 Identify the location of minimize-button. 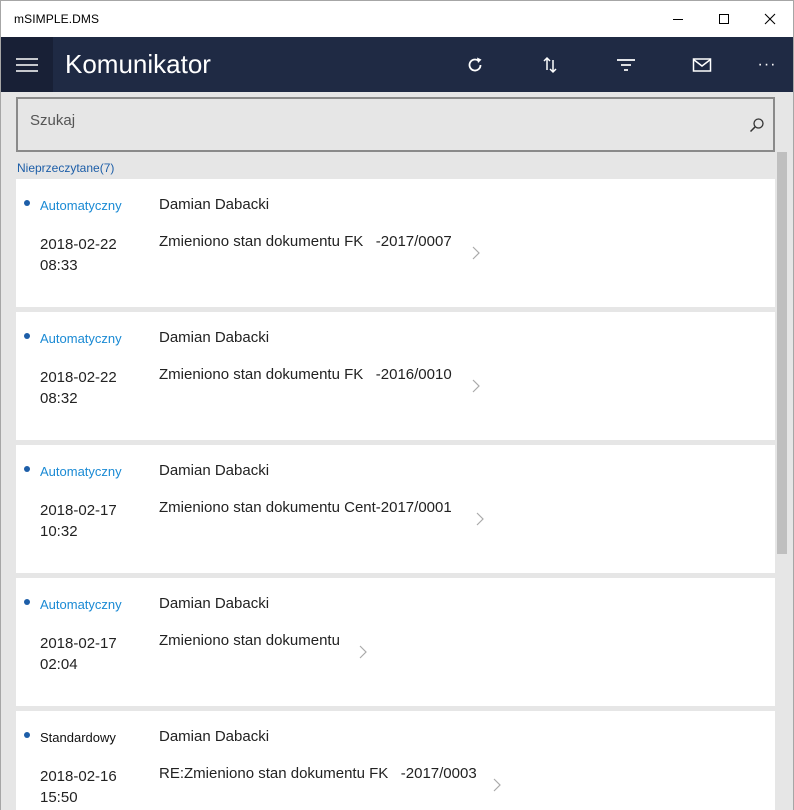
(678, 19).